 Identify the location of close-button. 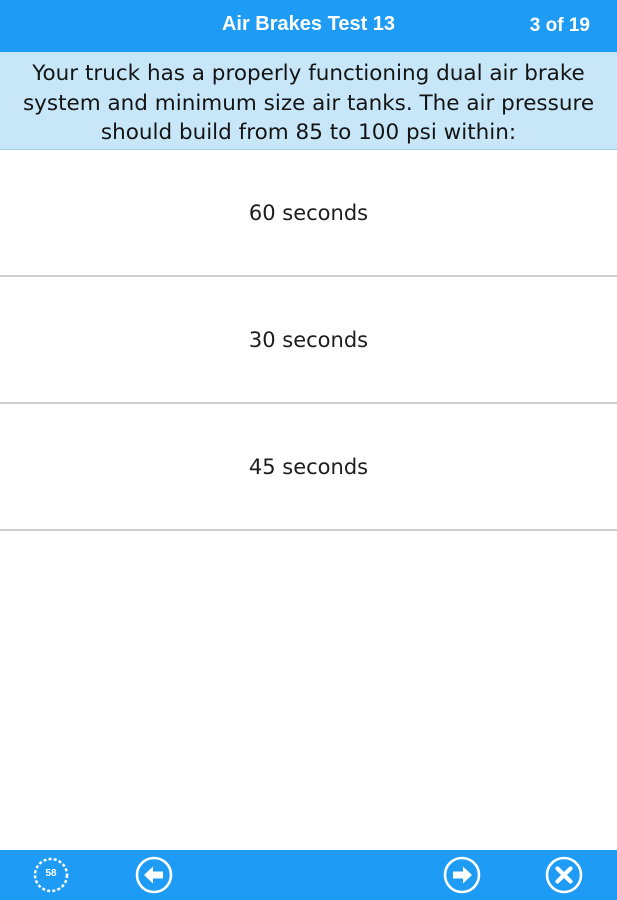
(564, 875).